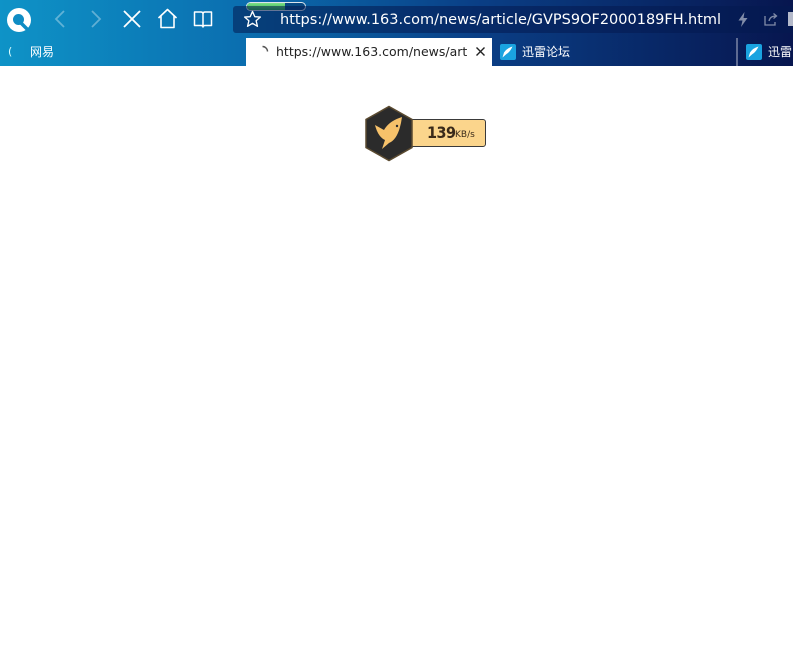  I want to click on share-icon, so click(771, 19).